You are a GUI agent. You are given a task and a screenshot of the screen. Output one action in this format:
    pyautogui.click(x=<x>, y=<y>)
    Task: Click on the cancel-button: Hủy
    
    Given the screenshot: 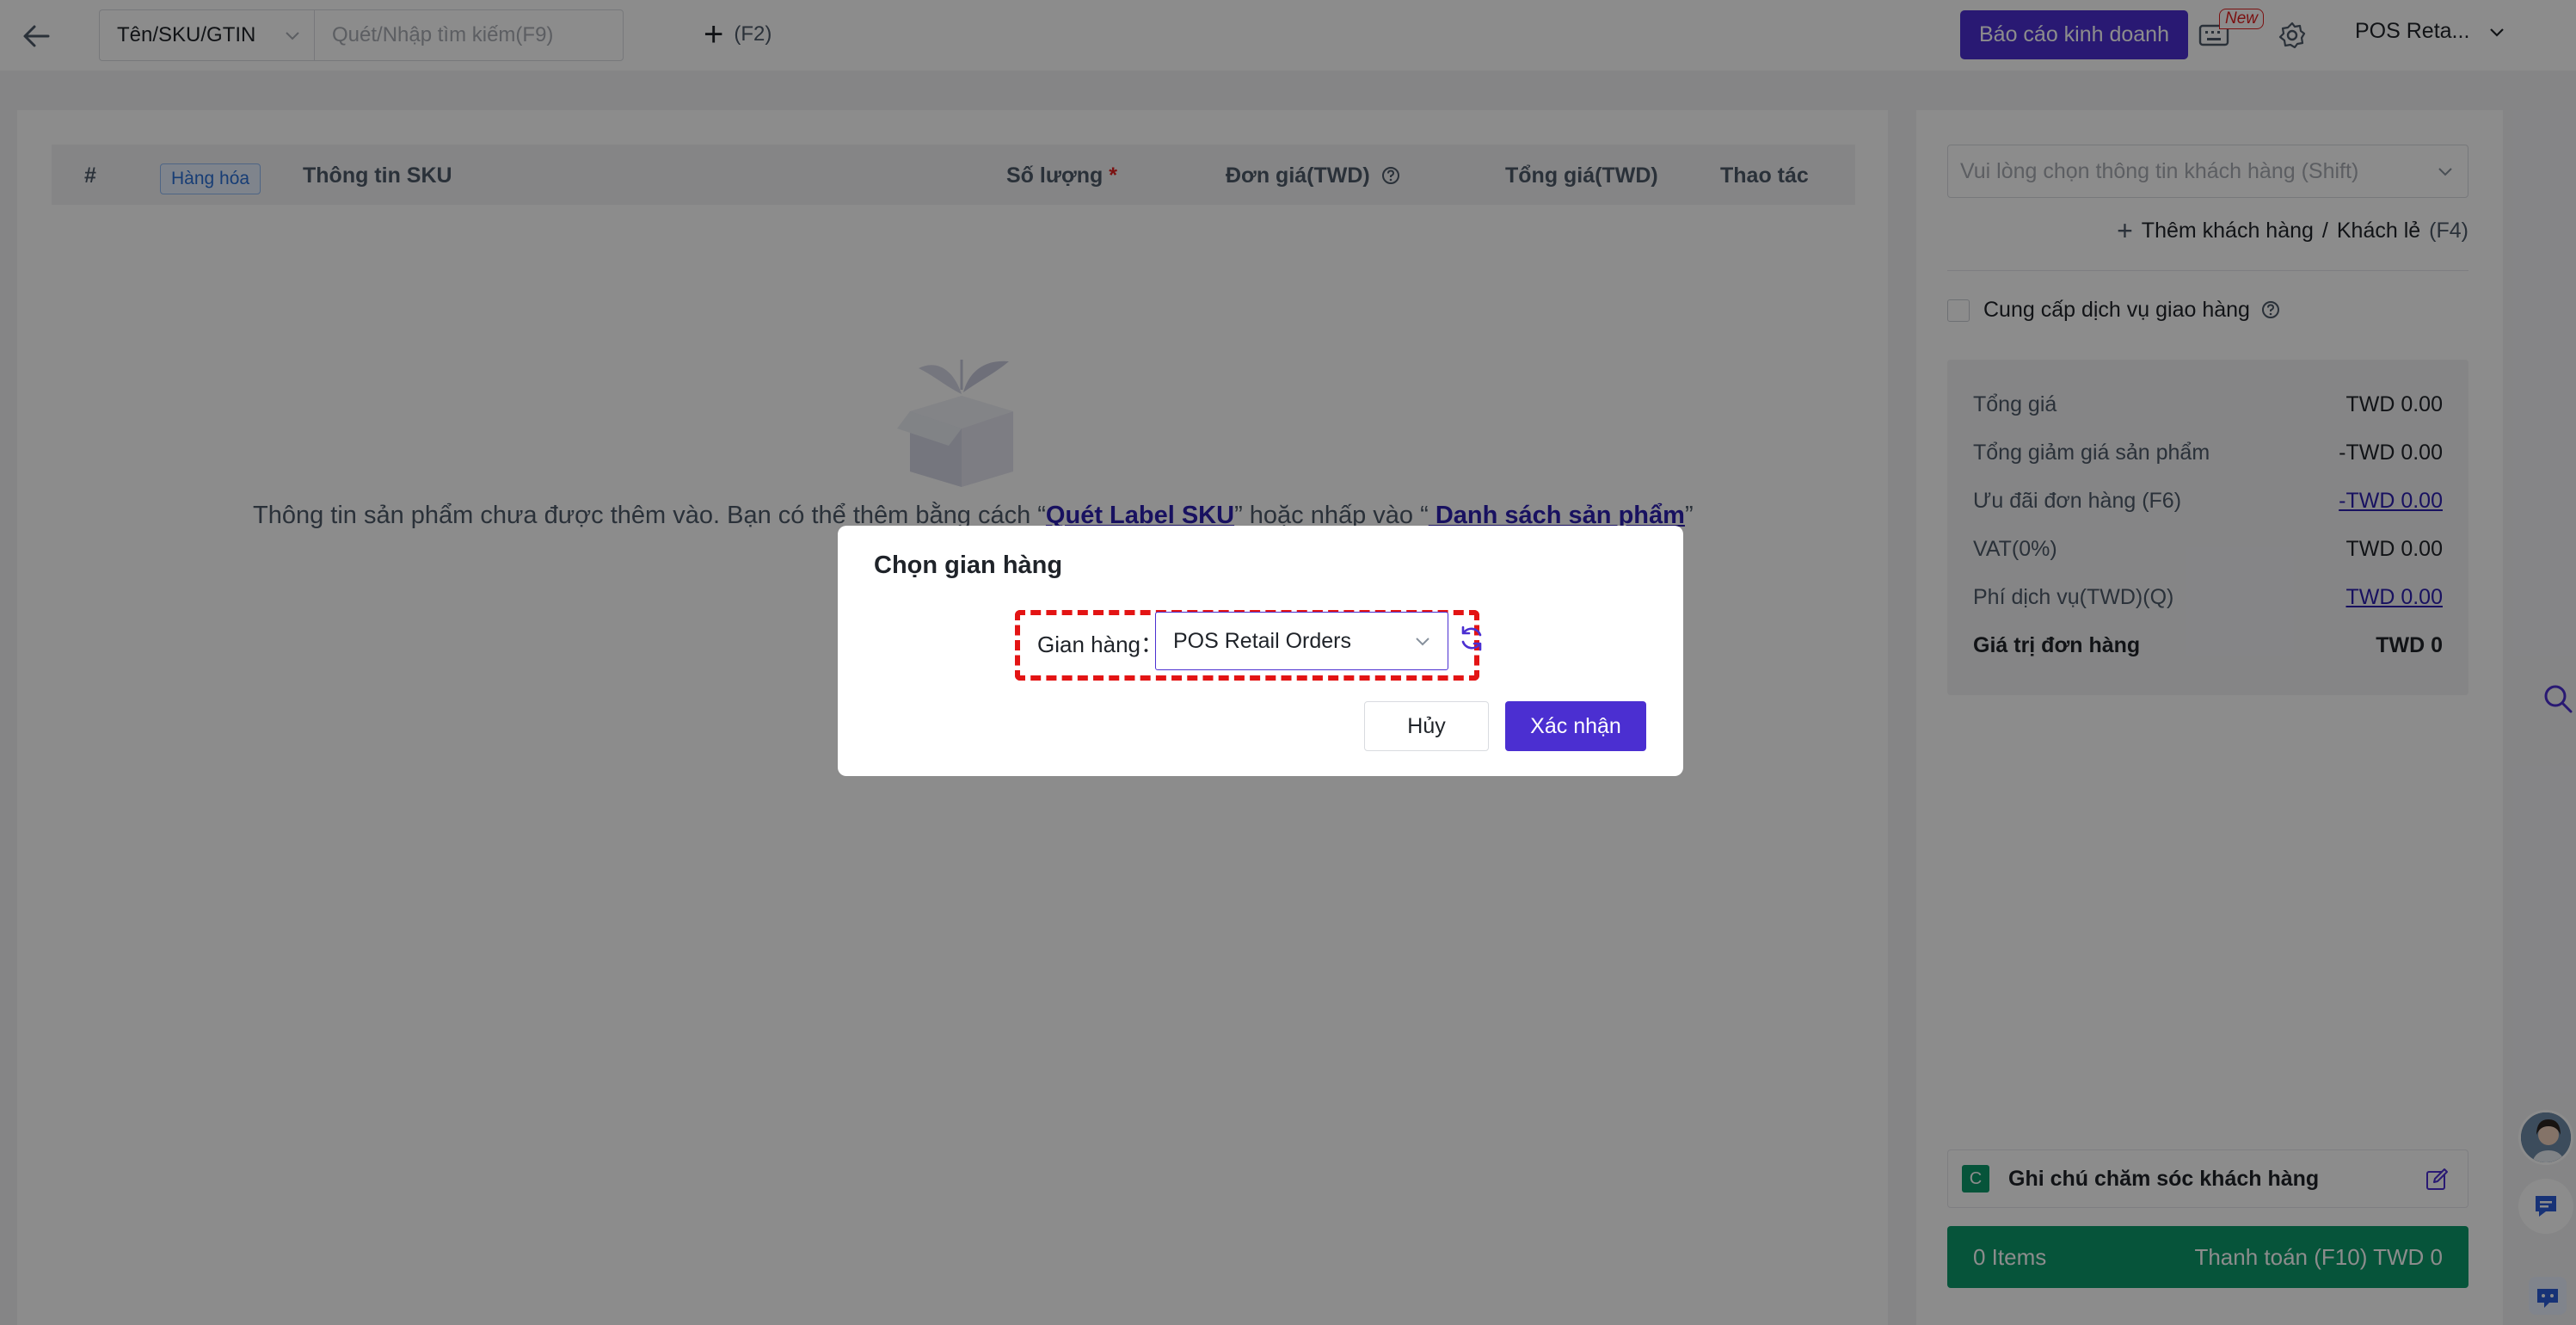 What is the action you would take?
    pyautogui.click(x=1426, y=726)
    